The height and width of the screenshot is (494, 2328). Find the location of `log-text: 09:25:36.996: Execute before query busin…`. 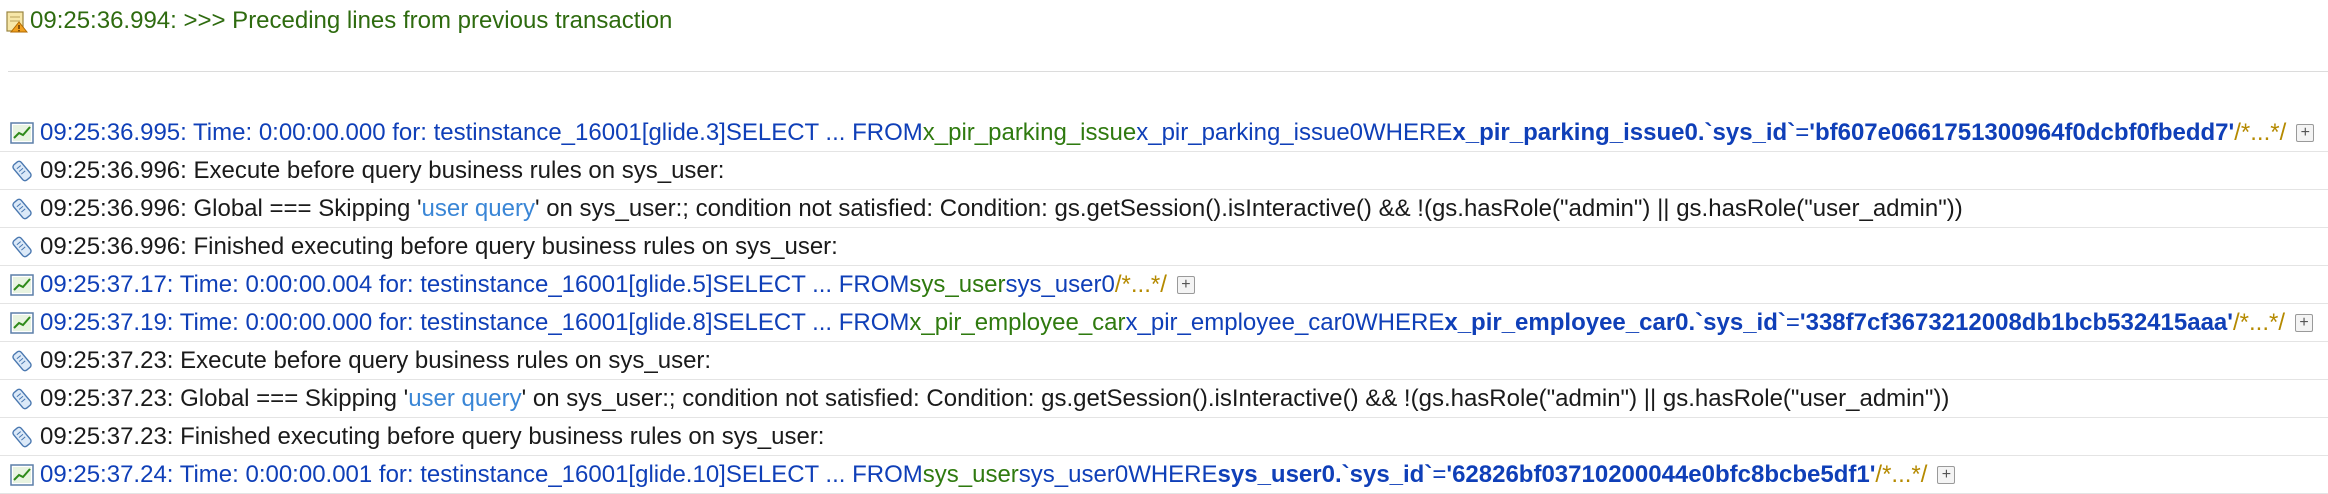

log-text: 09:25:36.996: Execute before query busin… is located at coordinates (382, 170).